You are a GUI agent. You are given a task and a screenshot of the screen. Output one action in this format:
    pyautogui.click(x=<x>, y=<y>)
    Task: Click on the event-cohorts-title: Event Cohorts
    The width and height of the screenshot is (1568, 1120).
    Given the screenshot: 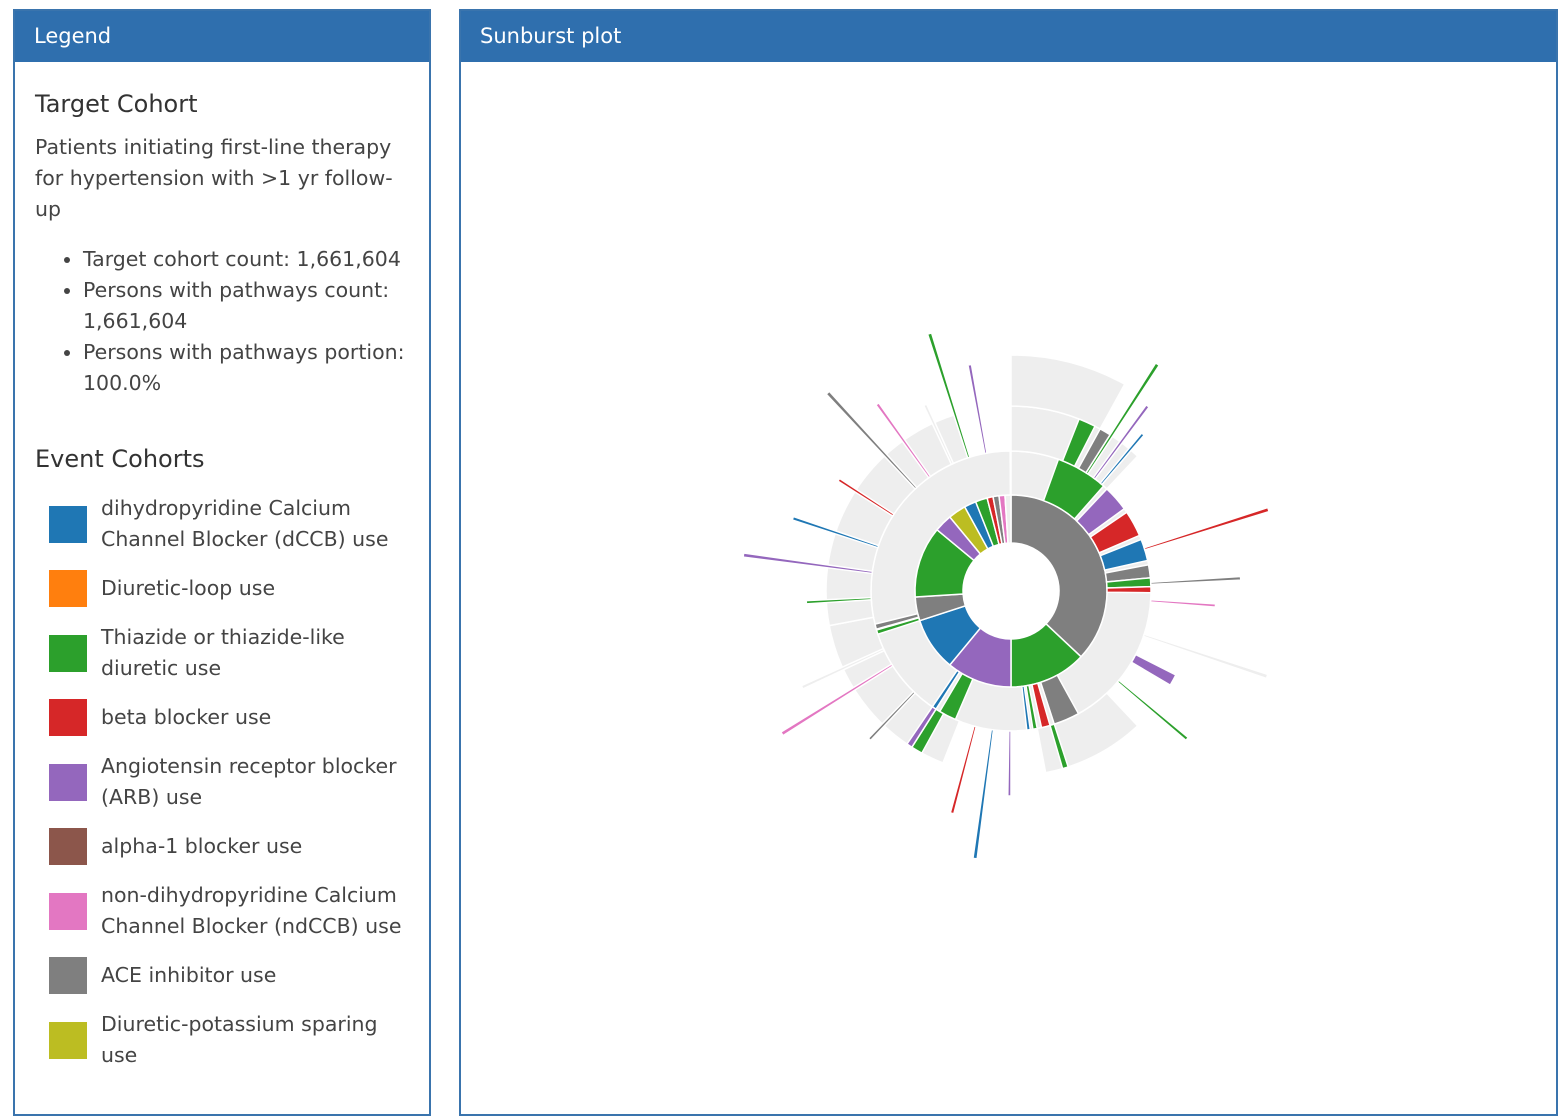 What is the action you would take?
    pyautogui.click(x=120, y=459)
    